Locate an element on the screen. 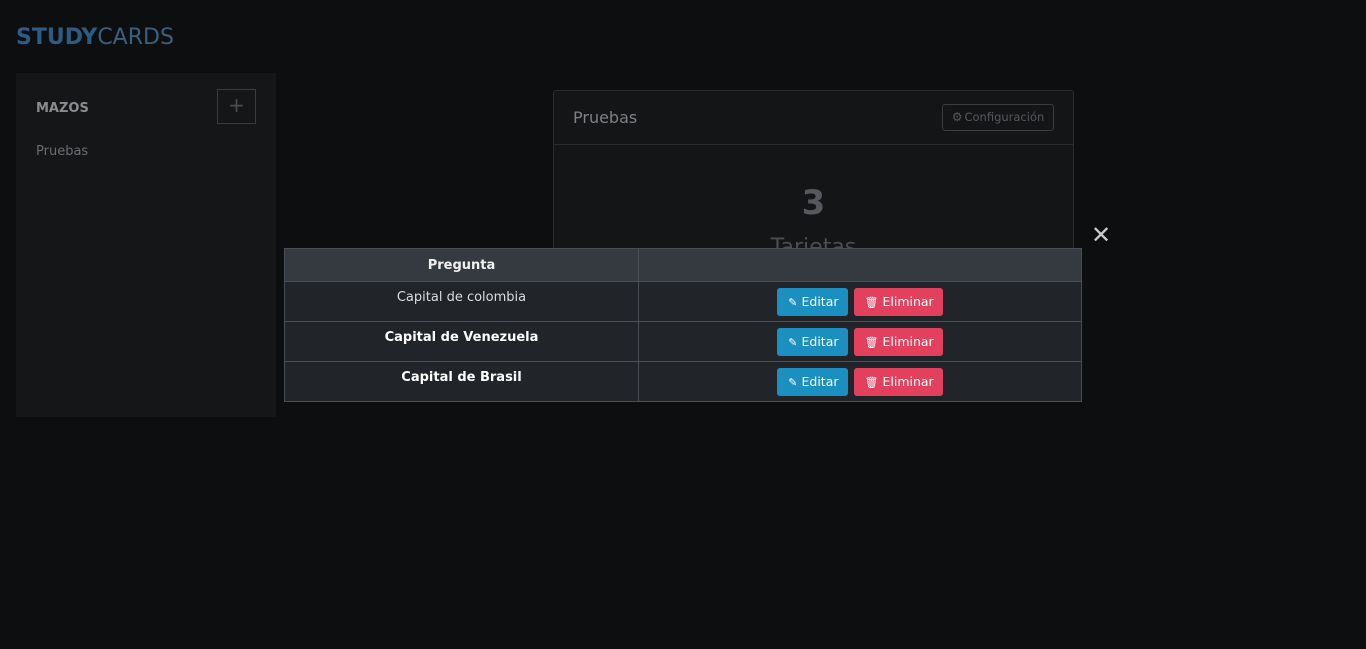 The height and width of the screenshot is (649, 1366). sidebar-title: MAZOS is located at coordinates (62, 108).